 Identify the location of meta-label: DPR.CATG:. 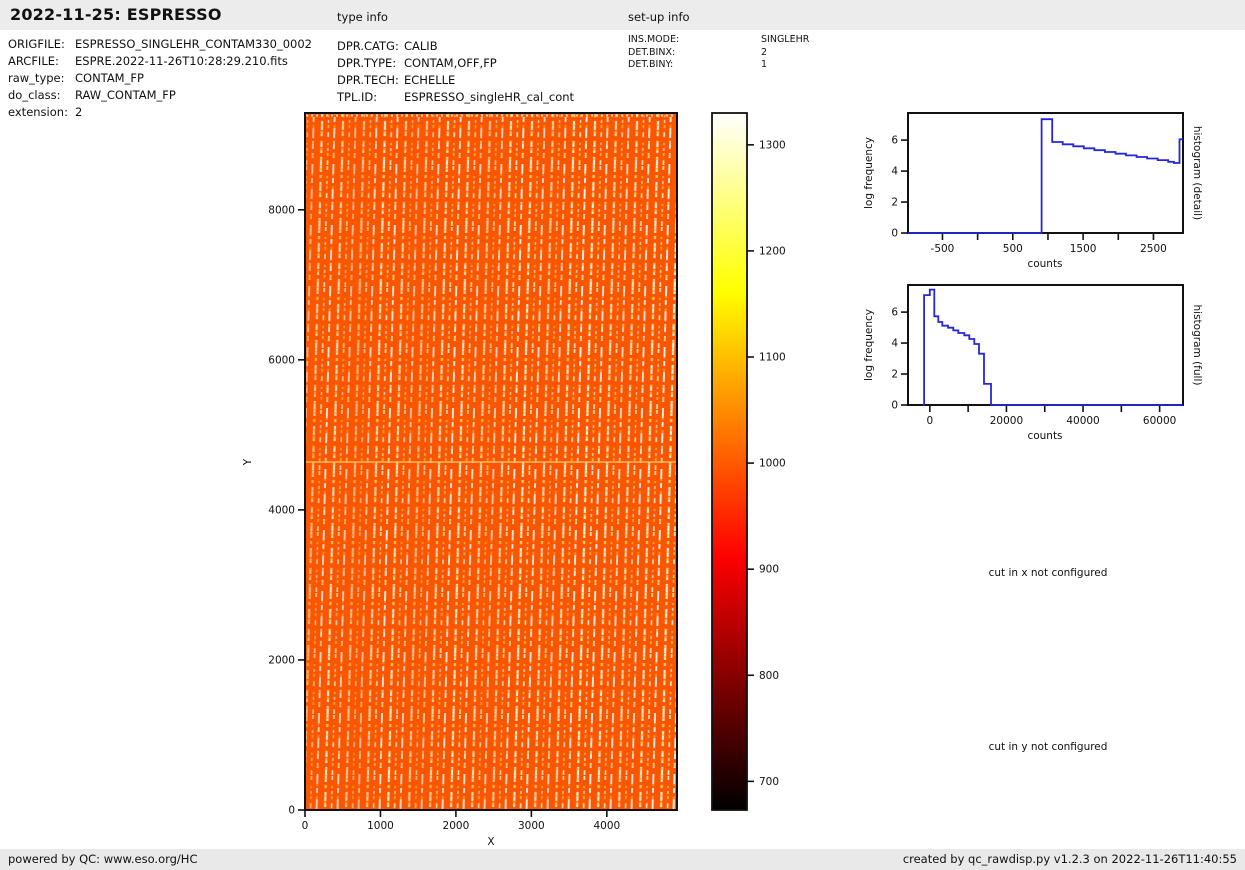
(368, 46).